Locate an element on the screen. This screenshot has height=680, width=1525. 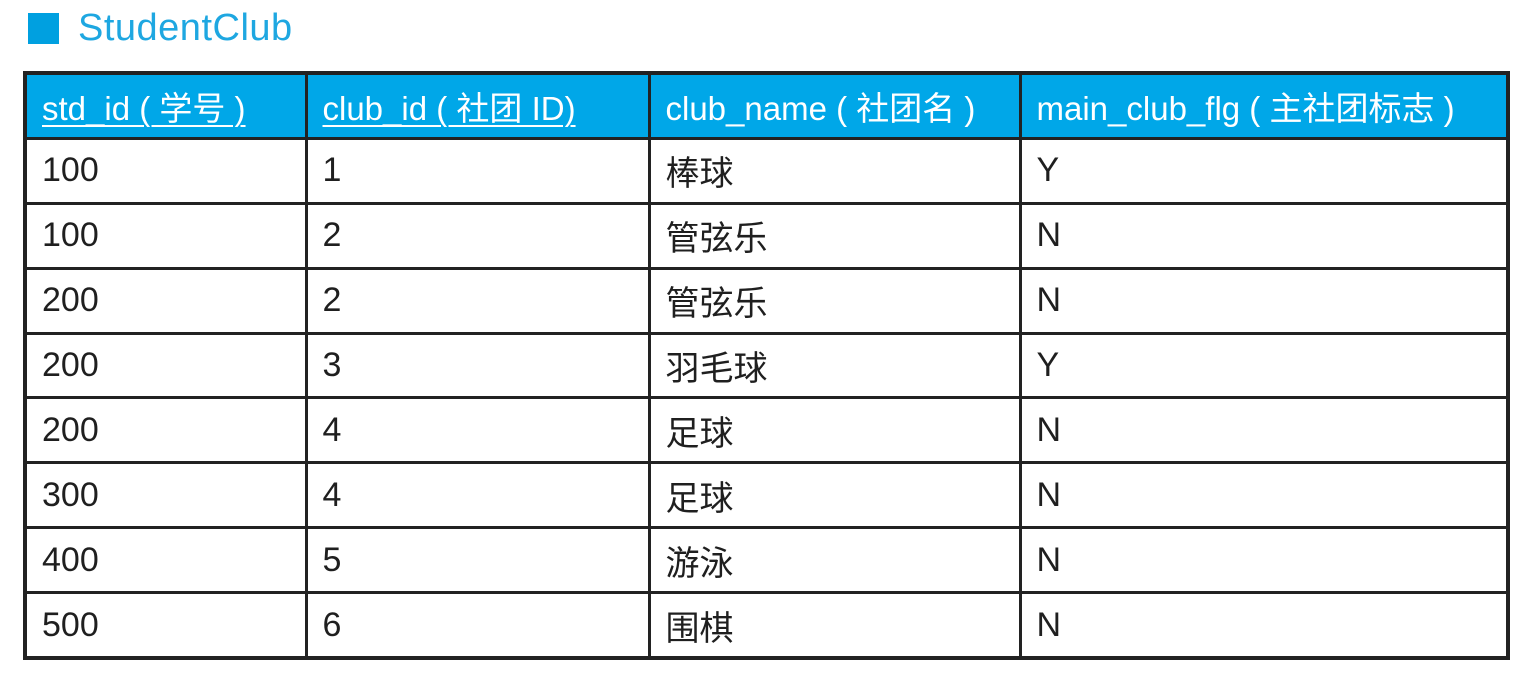
table-row: 100 2 管弦乐 N is located at coordinates (766, 235).